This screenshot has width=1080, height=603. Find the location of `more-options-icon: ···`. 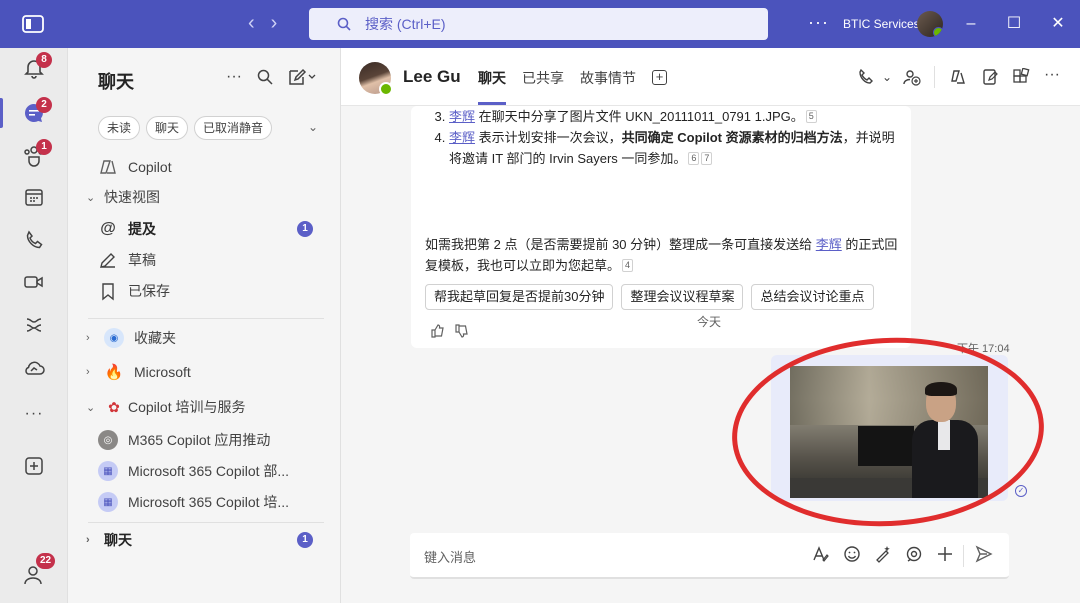

more-options-icon: ··· is located at coordinates (818, 22).